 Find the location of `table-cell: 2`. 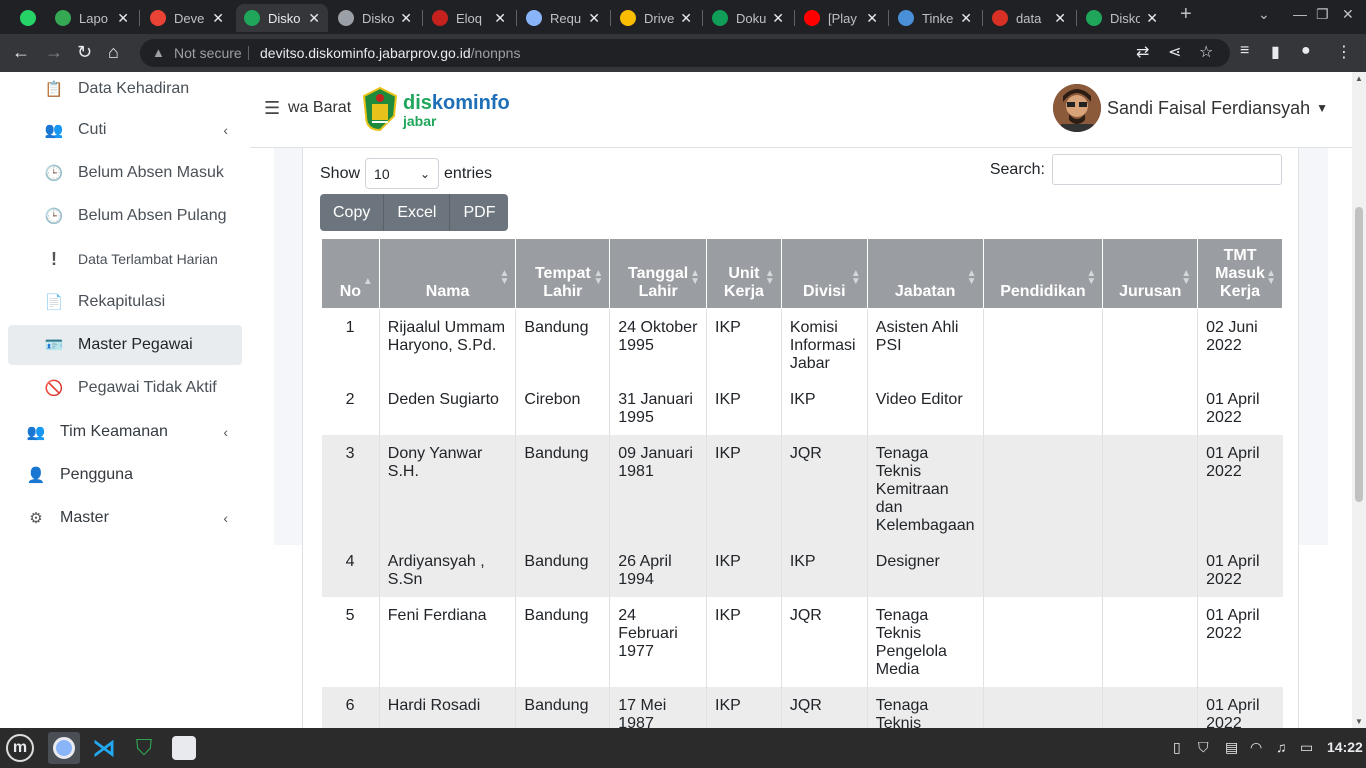

table-cell: 2 is located at coordinates (350, 408).